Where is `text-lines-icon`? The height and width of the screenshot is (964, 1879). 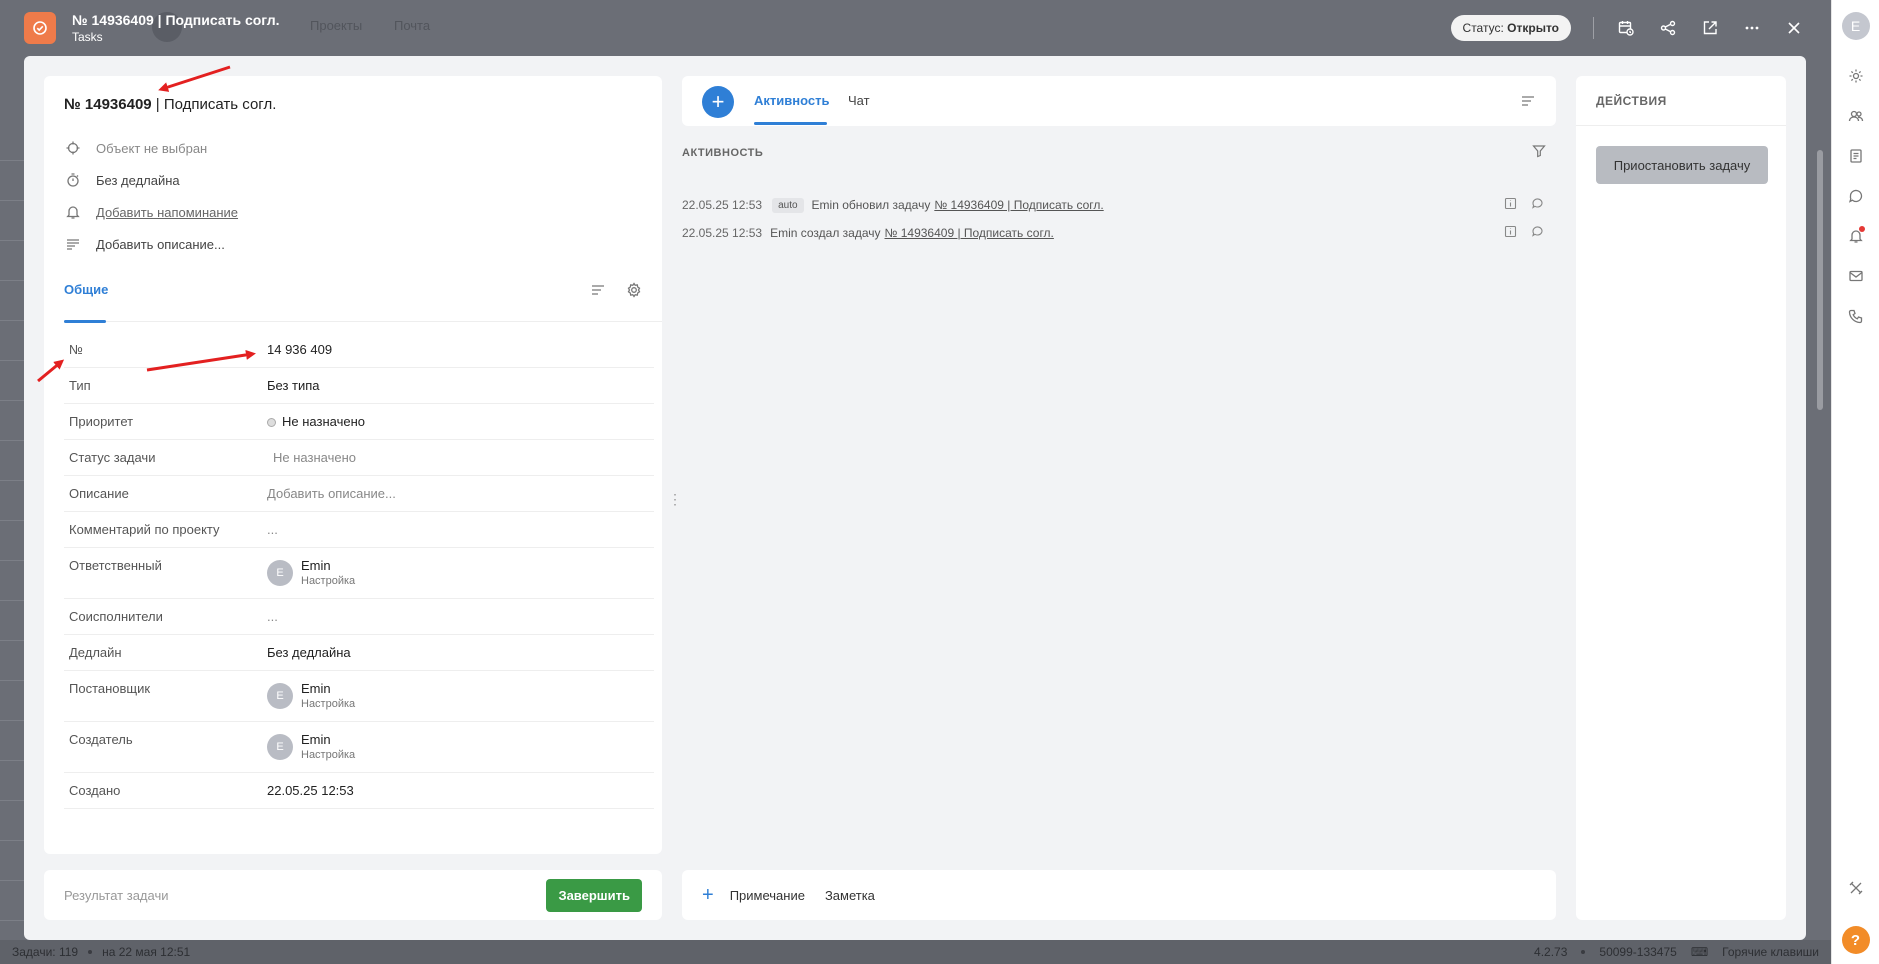 text-lines-icon is located at coordinates (73, 244).